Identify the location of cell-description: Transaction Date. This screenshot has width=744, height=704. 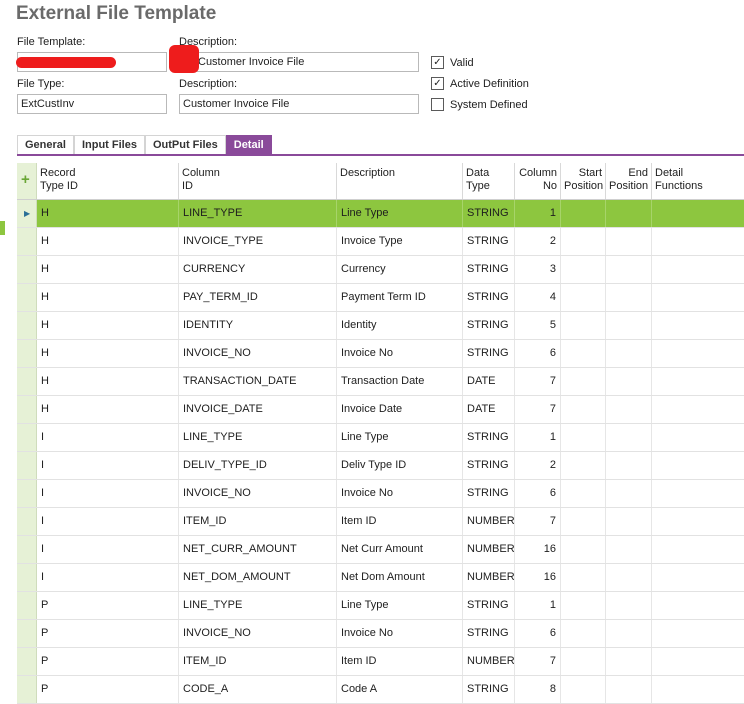
(400, 381).